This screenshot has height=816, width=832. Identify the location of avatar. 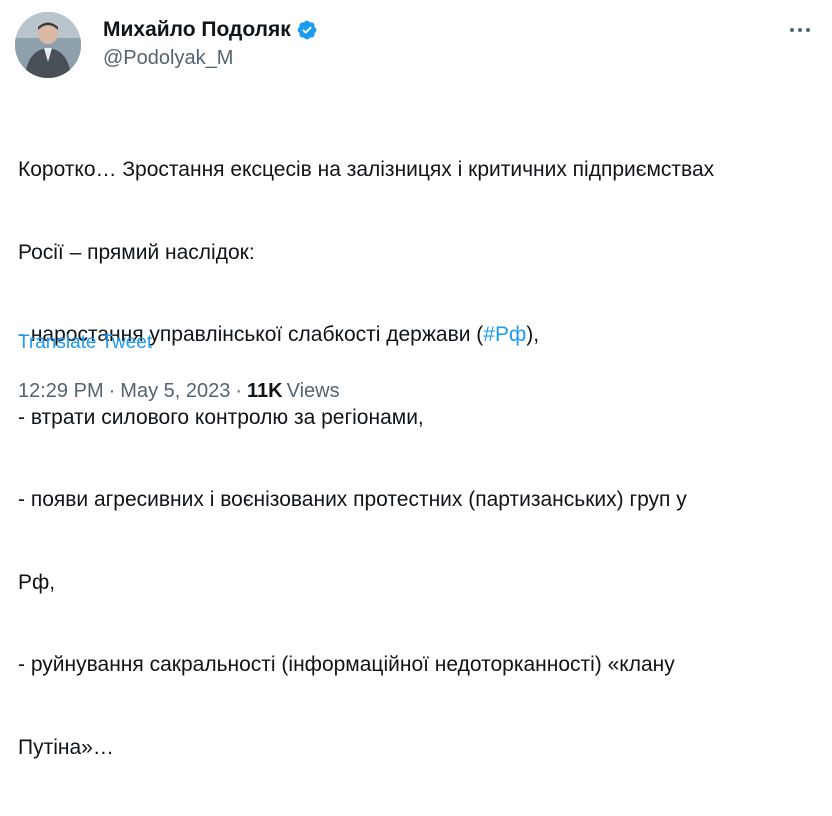
(48, 45).